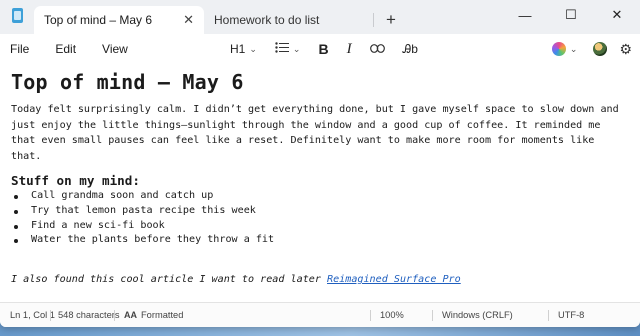 This screenshot has width=640, height=336. I want to click on tab-top-of-mind: Top of mind – May 6 ✕, so click(119, 20).